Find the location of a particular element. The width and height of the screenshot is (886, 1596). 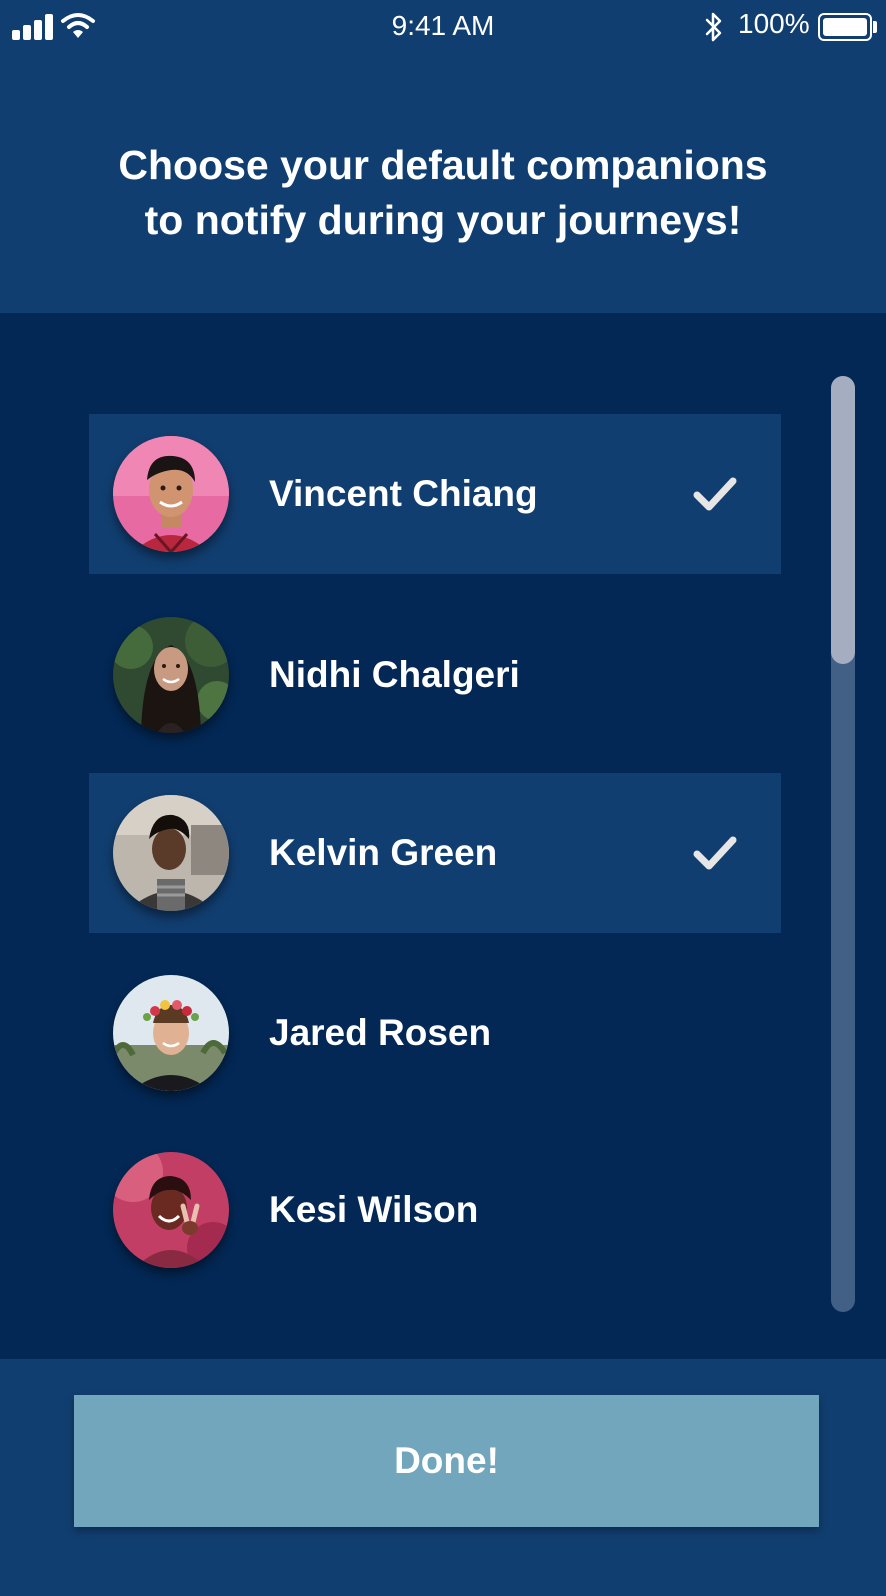

status-bar: 9:41 AM 100% is located at coordinates (443, 28).